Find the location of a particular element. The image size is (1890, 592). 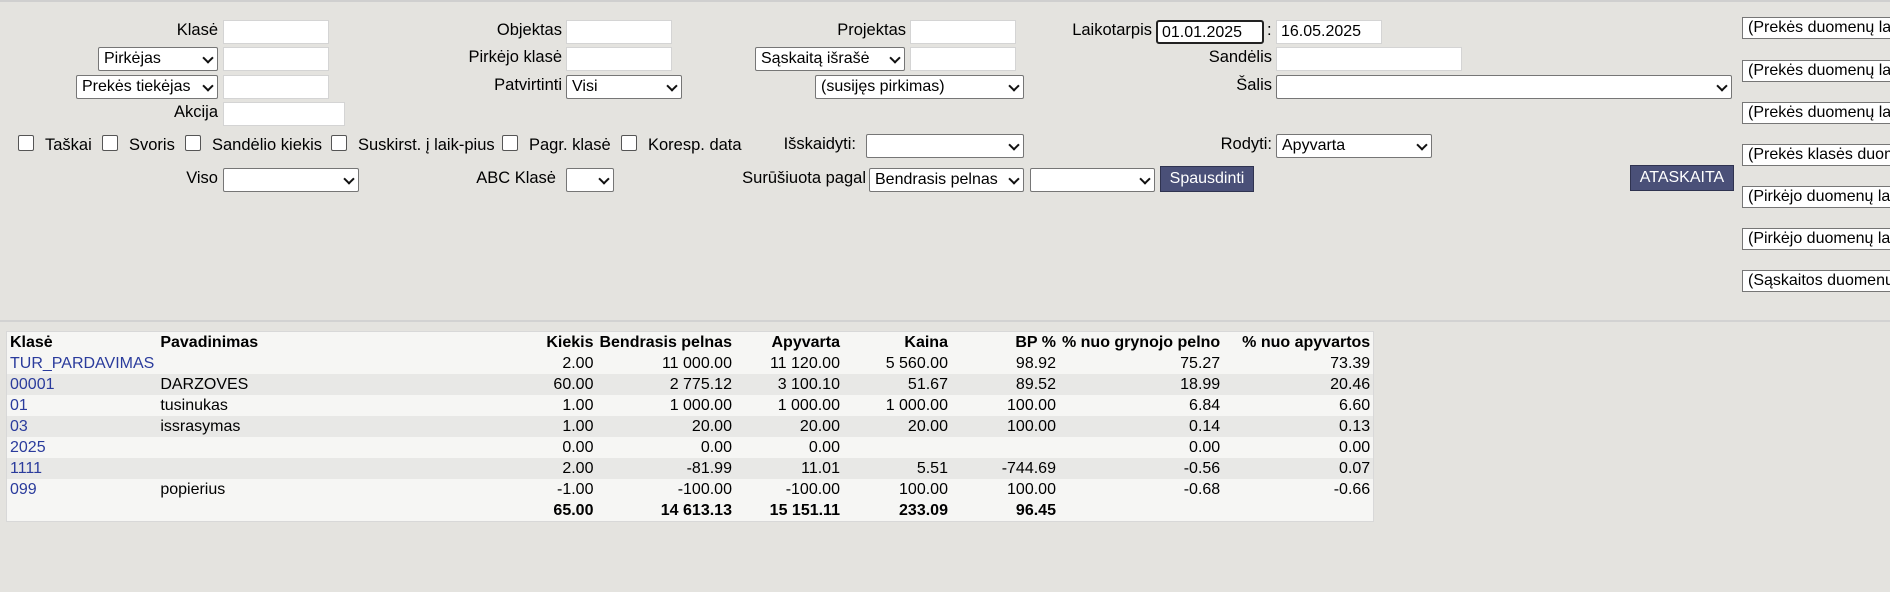

report-button: ATASKAITA is located at coordinates (1682, 178).